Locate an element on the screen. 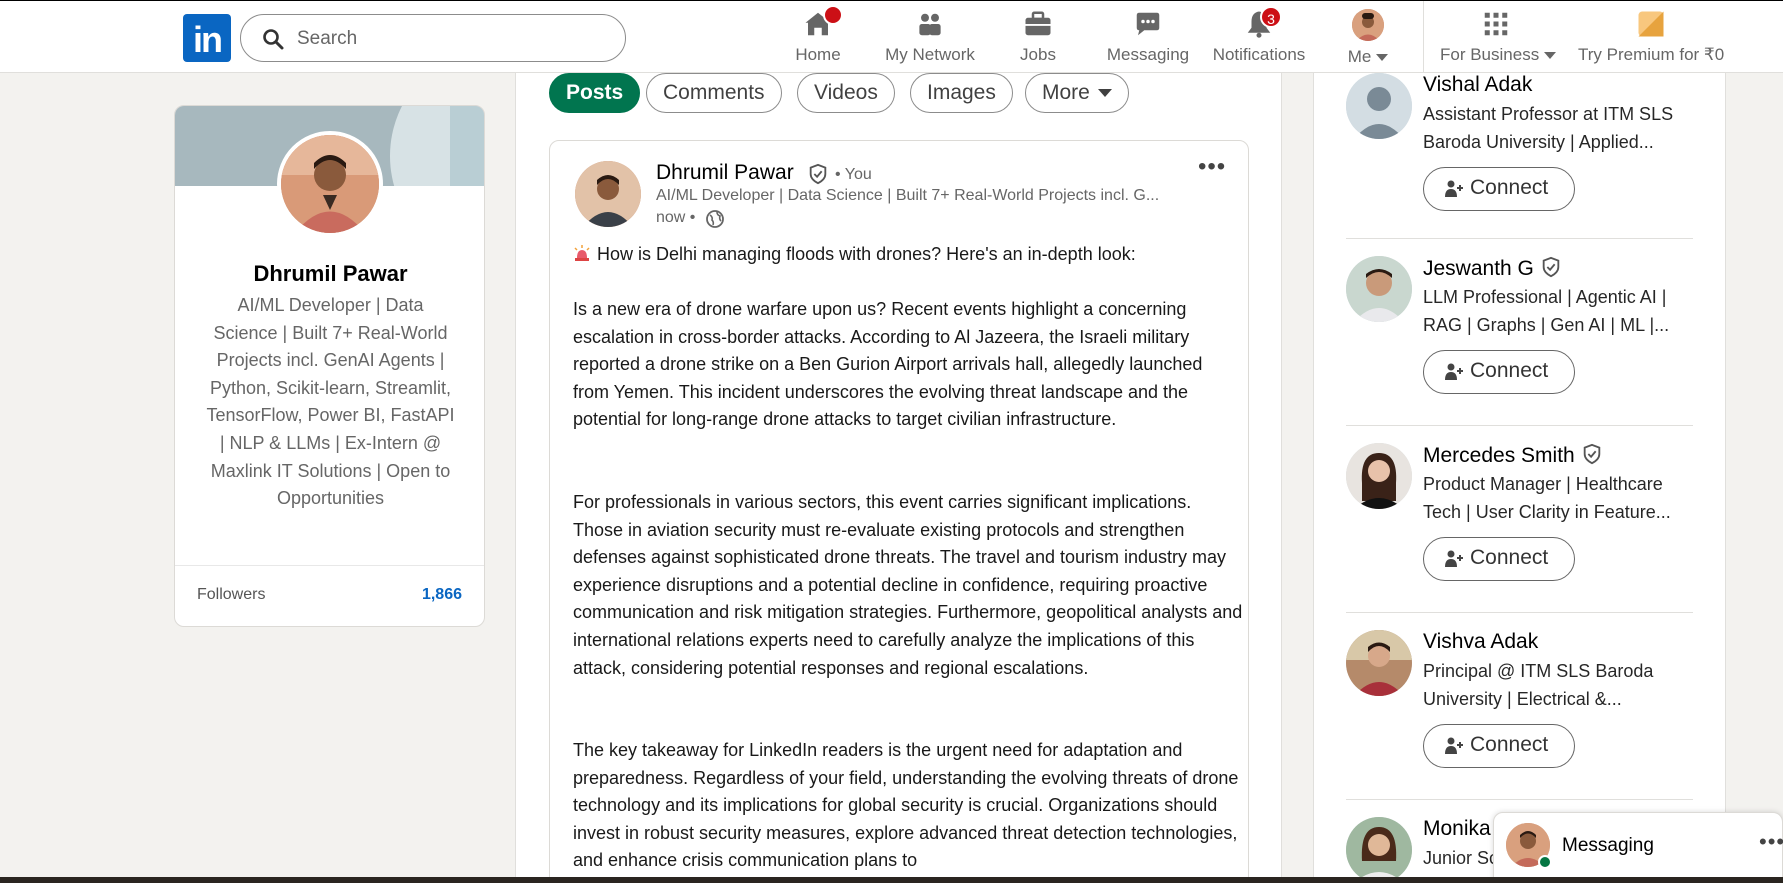 The width and height of the screenshot is (1783, 883). home-icon is located at coordinates (823, 22).